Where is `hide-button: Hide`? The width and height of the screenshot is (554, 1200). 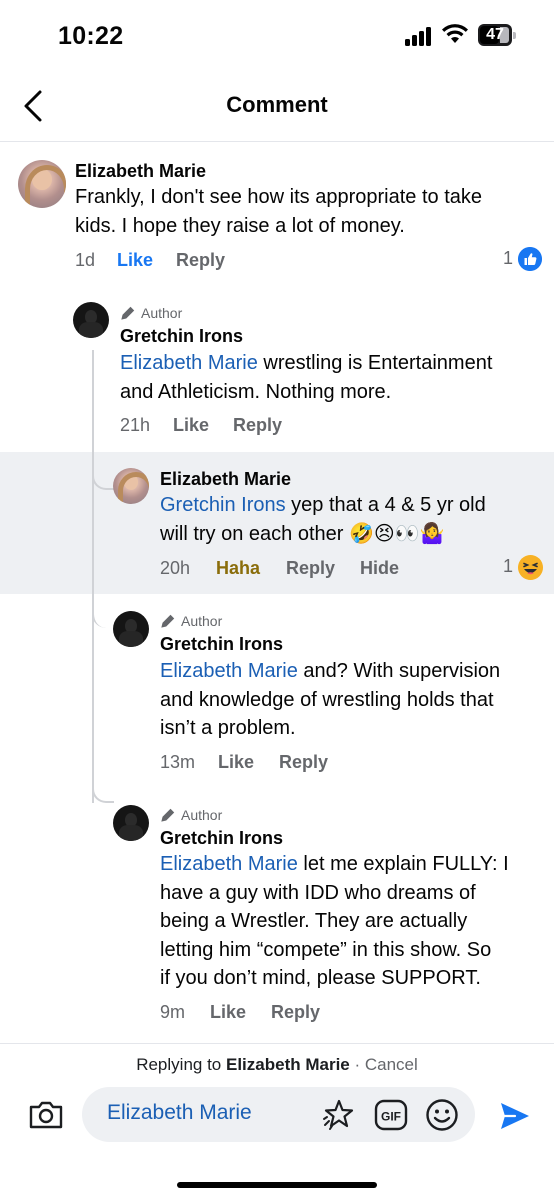 hide-button: Hide is located at coordinates (379, 568).